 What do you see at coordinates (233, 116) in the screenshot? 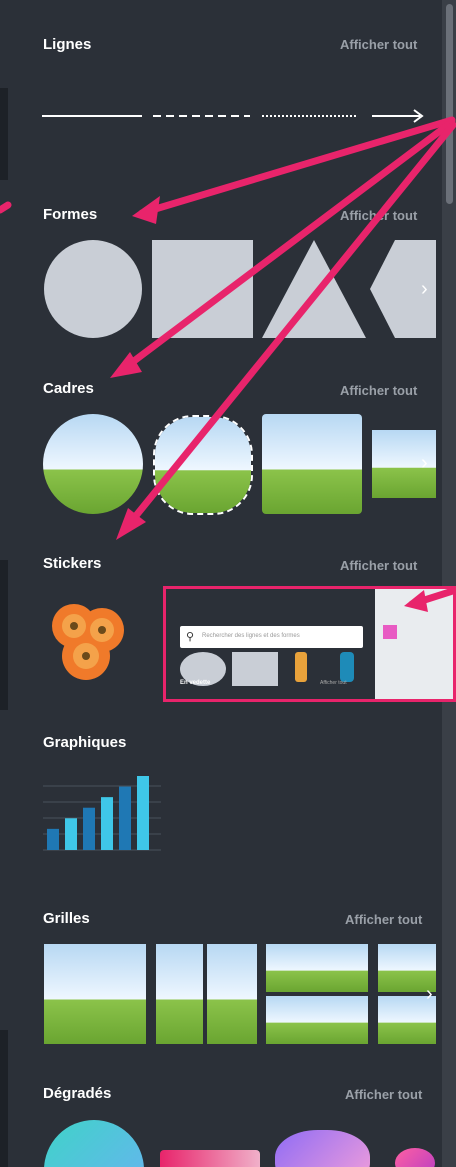
I see `lines-row` at bounding box center [233, 116].